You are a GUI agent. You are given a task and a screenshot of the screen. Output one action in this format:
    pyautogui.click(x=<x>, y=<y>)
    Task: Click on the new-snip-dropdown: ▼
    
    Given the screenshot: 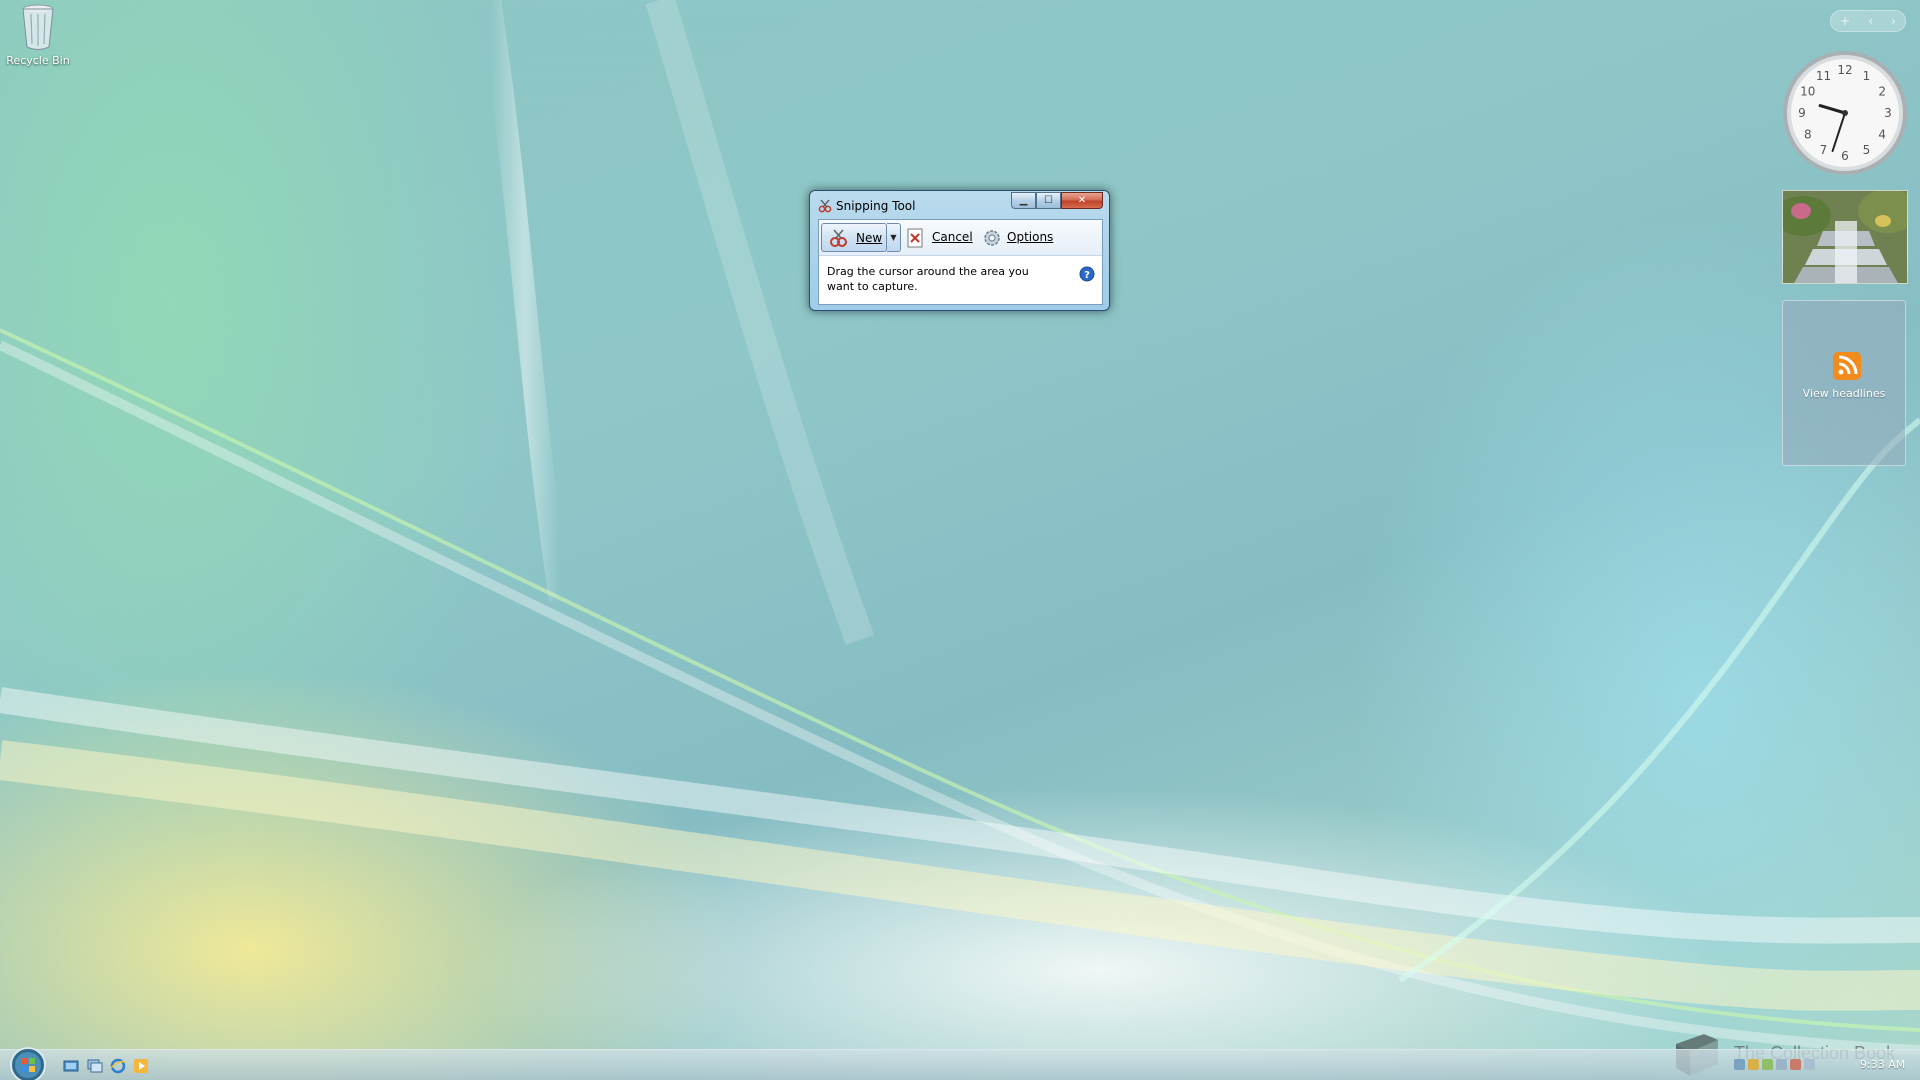 What is the action you would take?
    pyautogui.click(x=894, y=237)
    